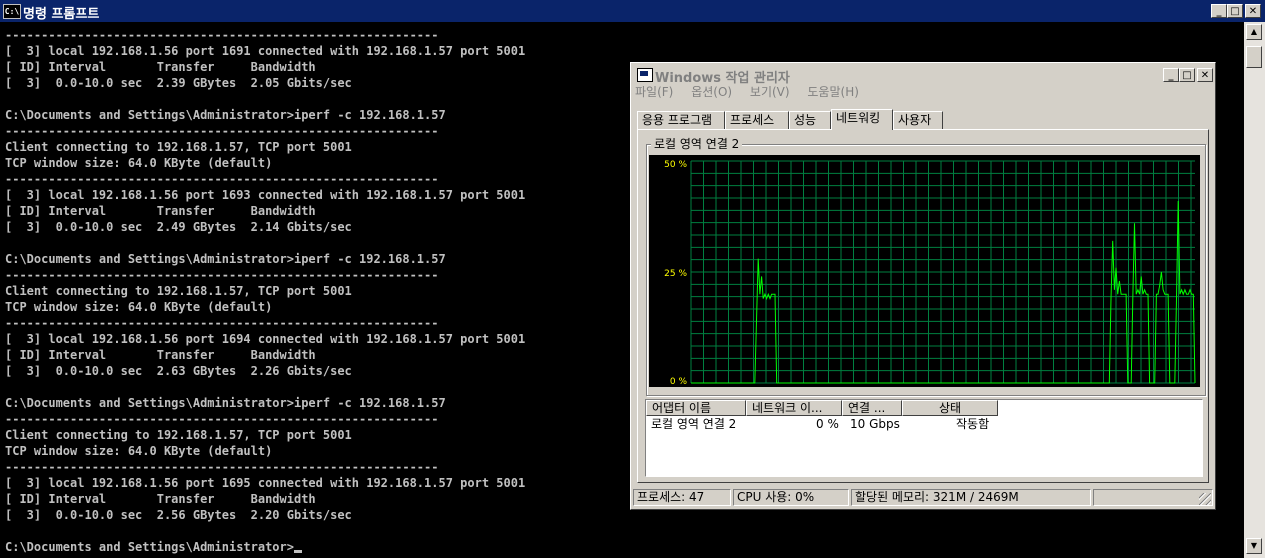 The image size is (1265, 558). What do you see at coordinates (711, 92) in the screenshot?
I see `menu-options: 옵션(O)` at bounding box center [711, 92].